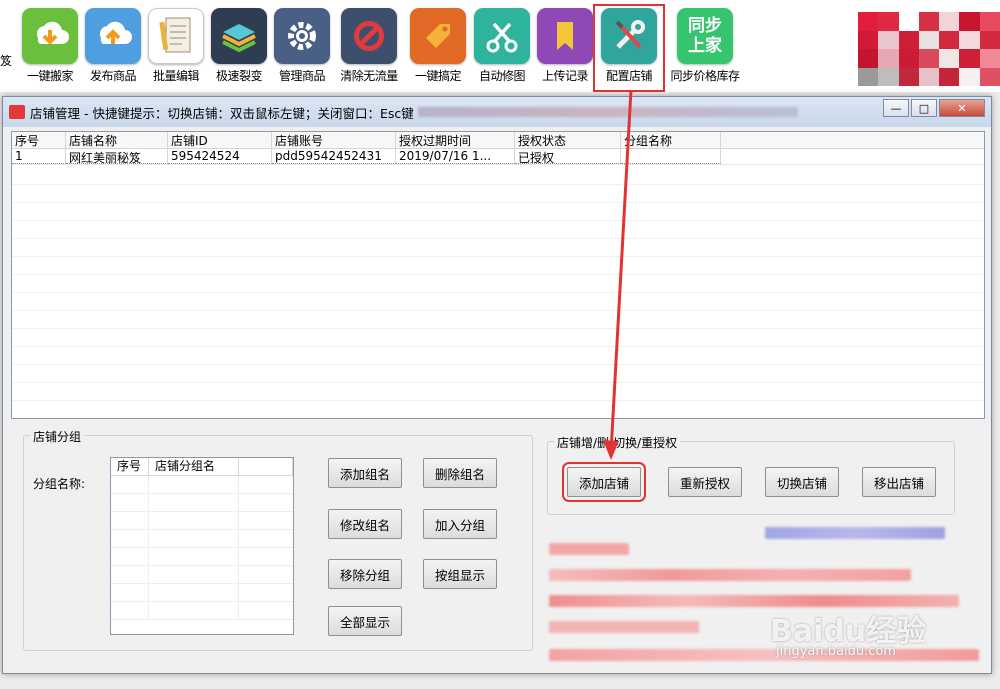 The width and height of the screenshot is (1000, 689). What do you see at coordinates (568, 156) in the screenshot?
I see `table-cell: 已授权` at bounding box center [568, 156].